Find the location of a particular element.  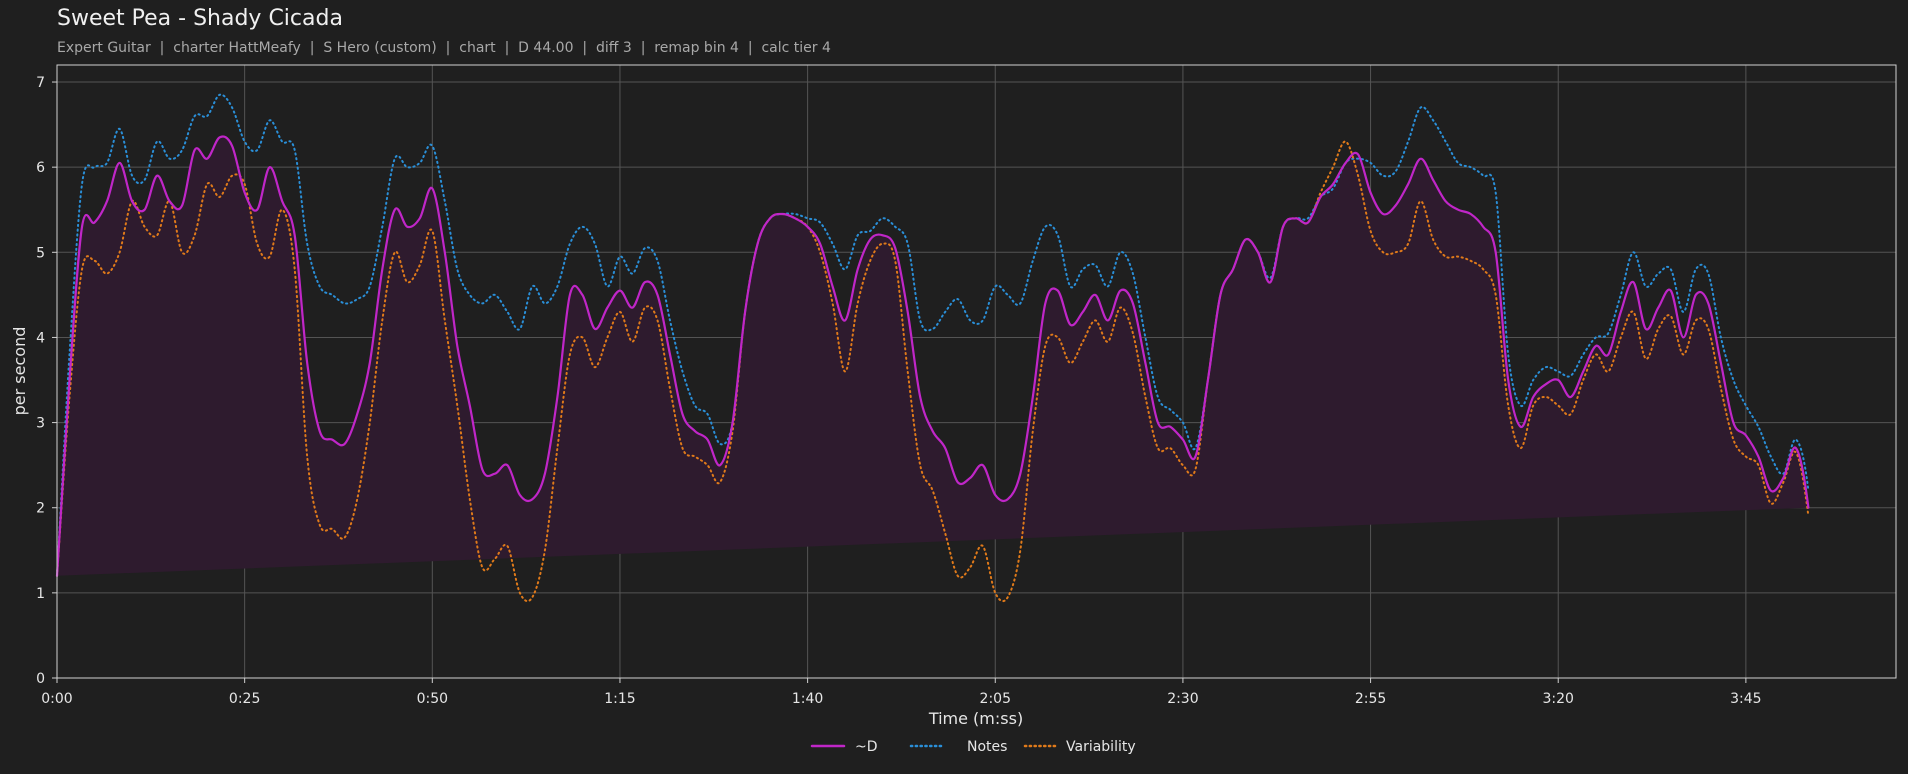

legend-label: ~D is located at coordinates (866, 747).